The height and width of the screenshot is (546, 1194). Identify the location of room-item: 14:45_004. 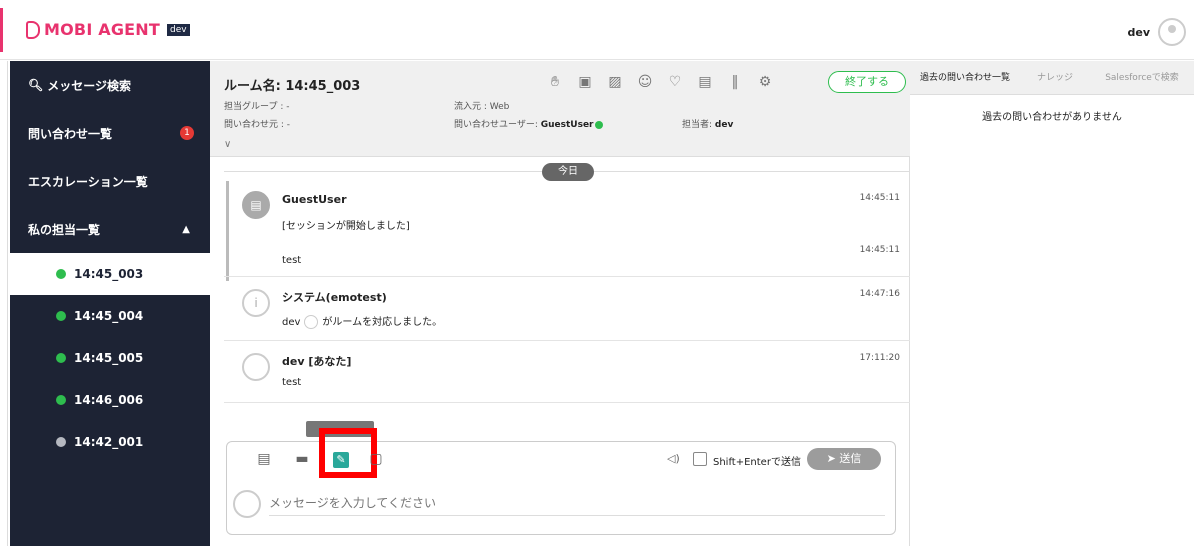
(110, 316).